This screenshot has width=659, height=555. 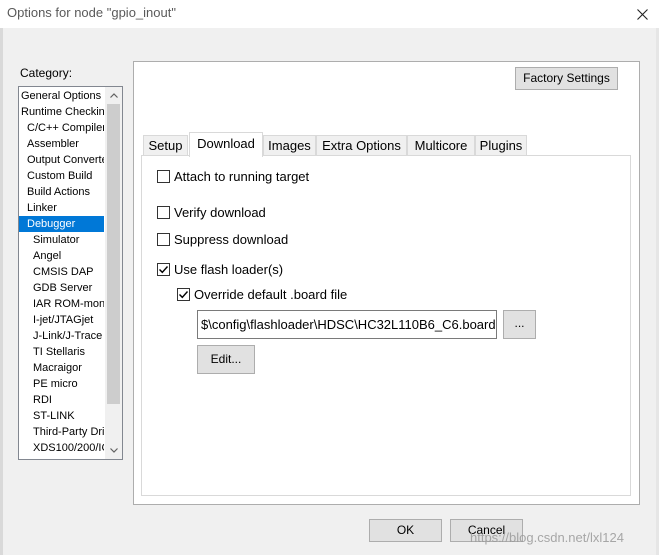 What do you see at coordinates (361, 145) in the screenshot?
I see `tab-extra-options: Extra Options` at bounding box center [361, 145].